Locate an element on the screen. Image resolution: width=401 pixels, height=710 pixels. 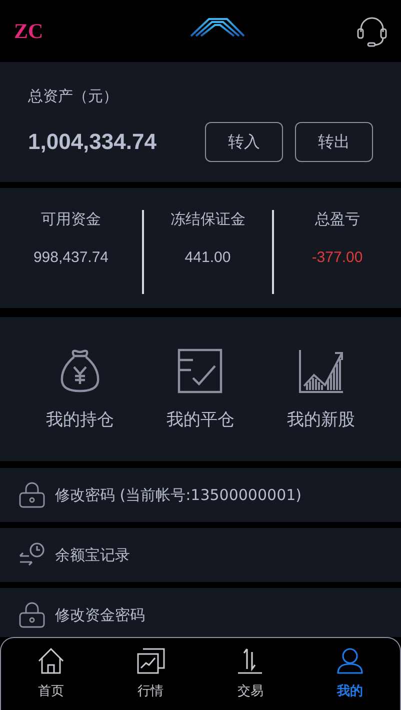
checklist-icon is located at coordinates (200, 371).